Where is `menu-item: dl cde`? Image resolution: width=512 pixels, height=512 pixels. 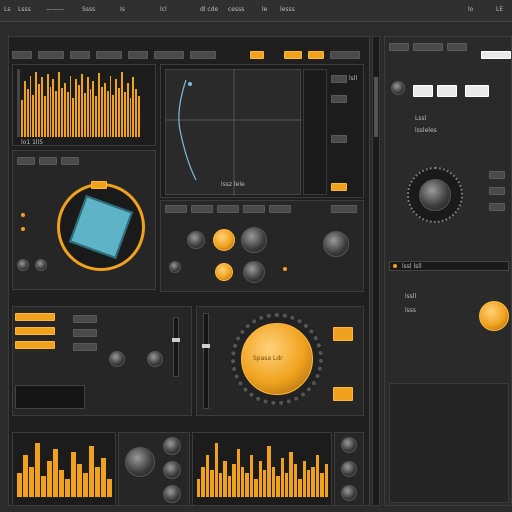 menu-item: dl cde is located at coordinates (209, 9).